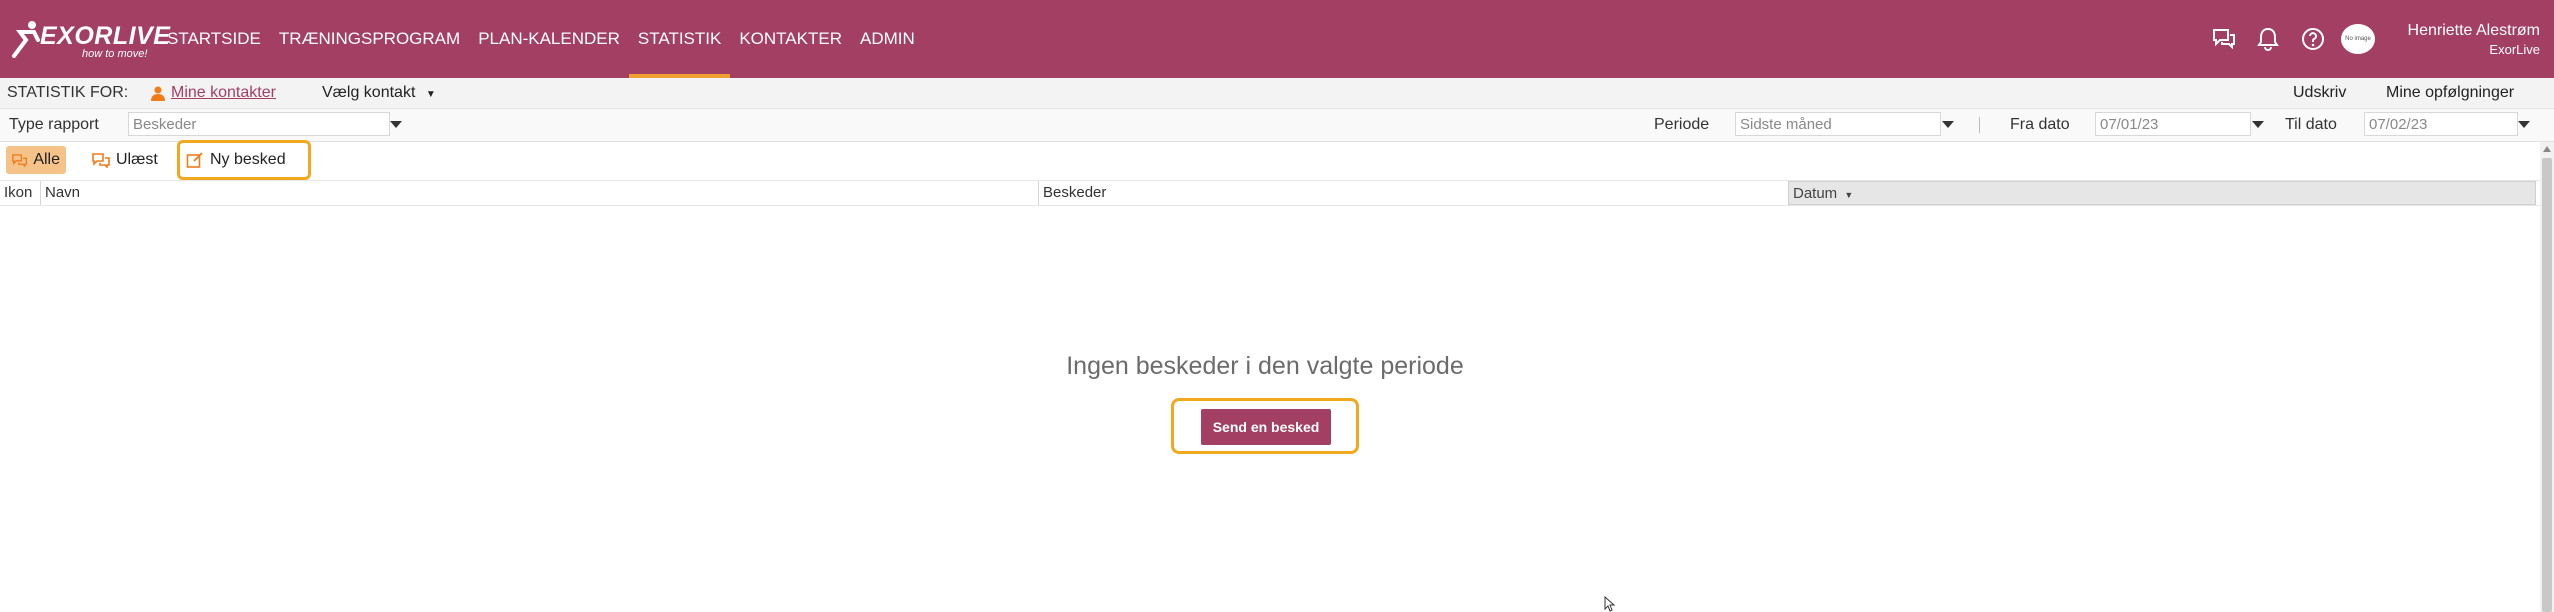  I want to click on column-date-label: Datum, so click(1815, 193).